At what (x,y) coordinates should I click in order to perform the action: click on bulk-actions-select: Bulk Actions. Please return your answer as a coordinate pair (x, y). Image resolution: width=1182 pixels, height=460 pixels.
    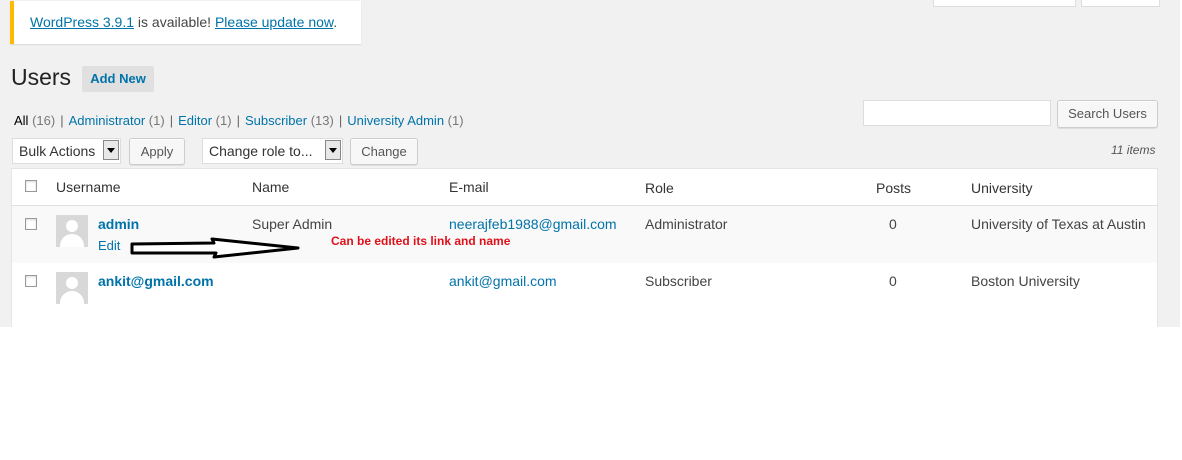
    Looking at the image, I should click on (66, 151).